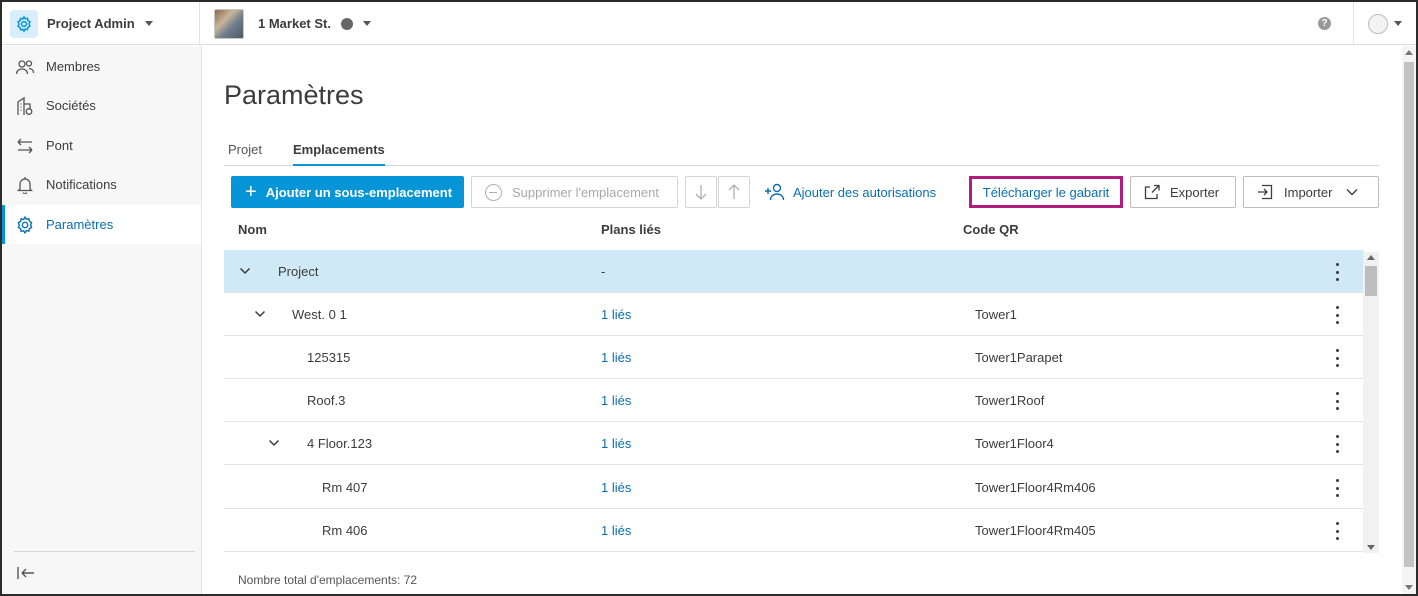  I want to click on minus-circle-icon, so click(493, 192).